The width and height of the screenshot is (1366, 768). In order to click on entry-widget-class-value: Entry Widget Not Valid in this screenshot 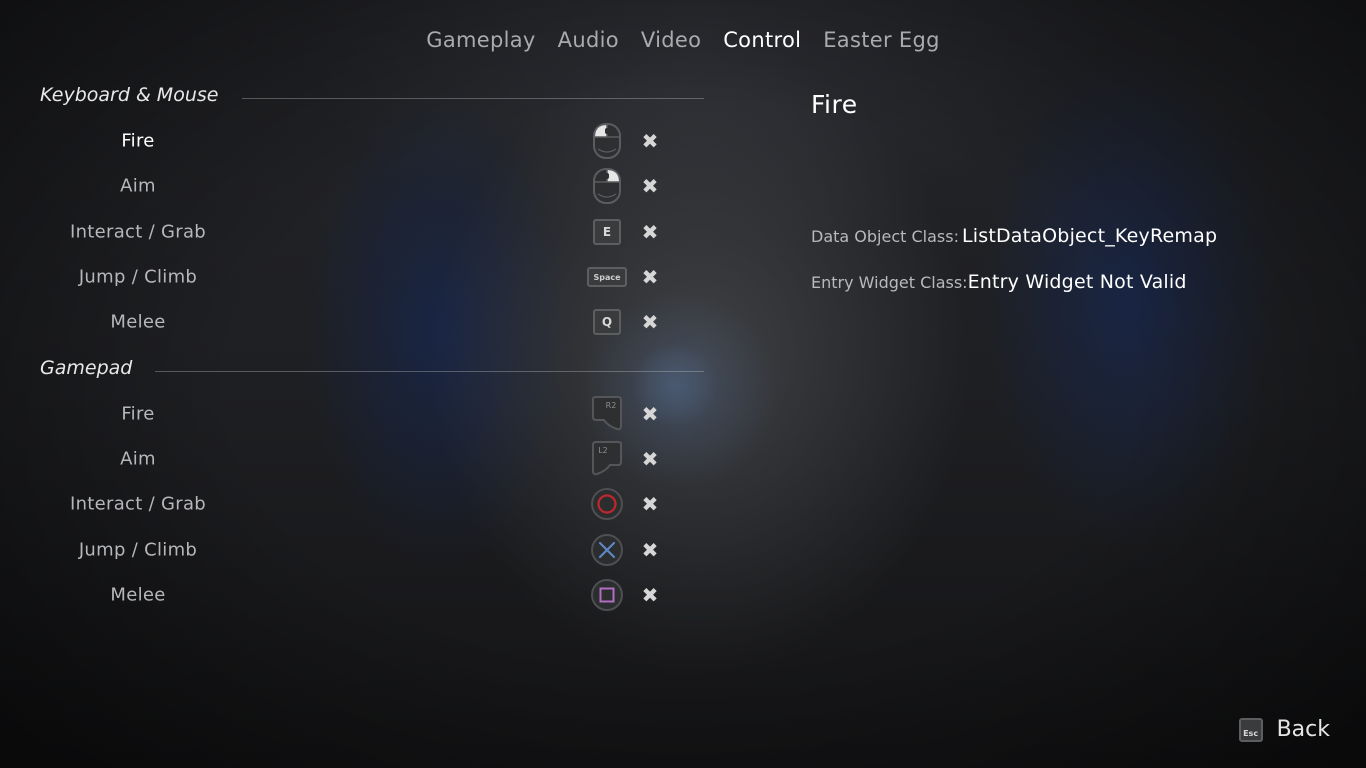, I will do `click(1077, 282)`.